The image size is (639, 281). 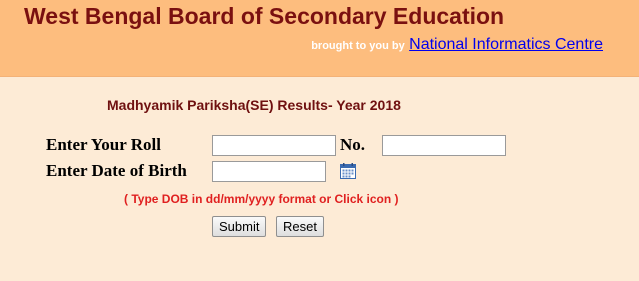 What do you see at coordinates (358, 46) in the screenshot?
I see `brought-by-text: brought to you by` at bounding box center [358, 46].